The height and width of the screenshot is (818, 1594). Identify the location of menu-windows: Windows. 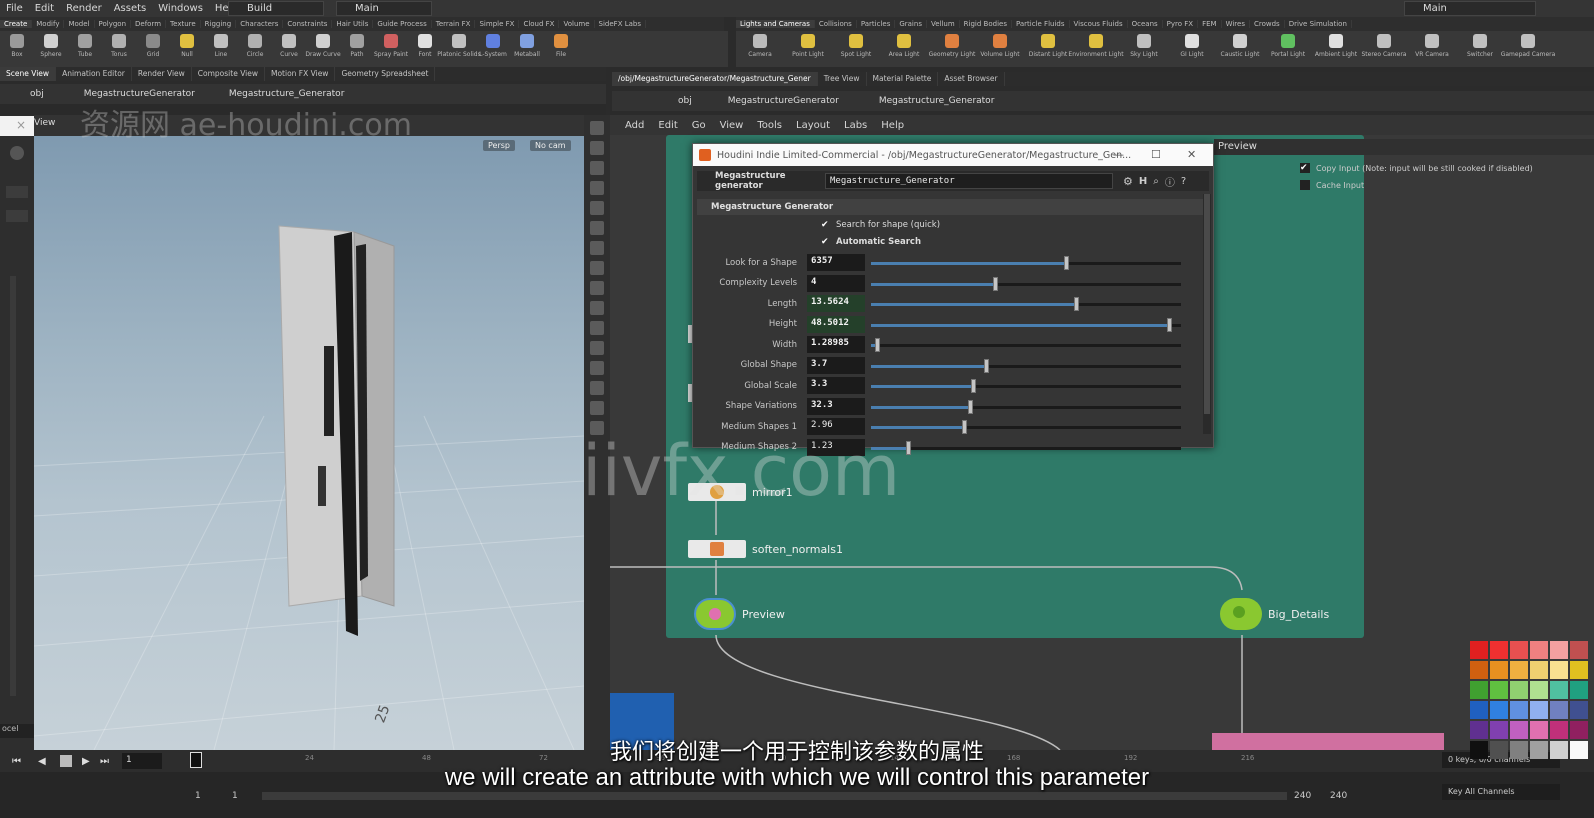
(180, 8).